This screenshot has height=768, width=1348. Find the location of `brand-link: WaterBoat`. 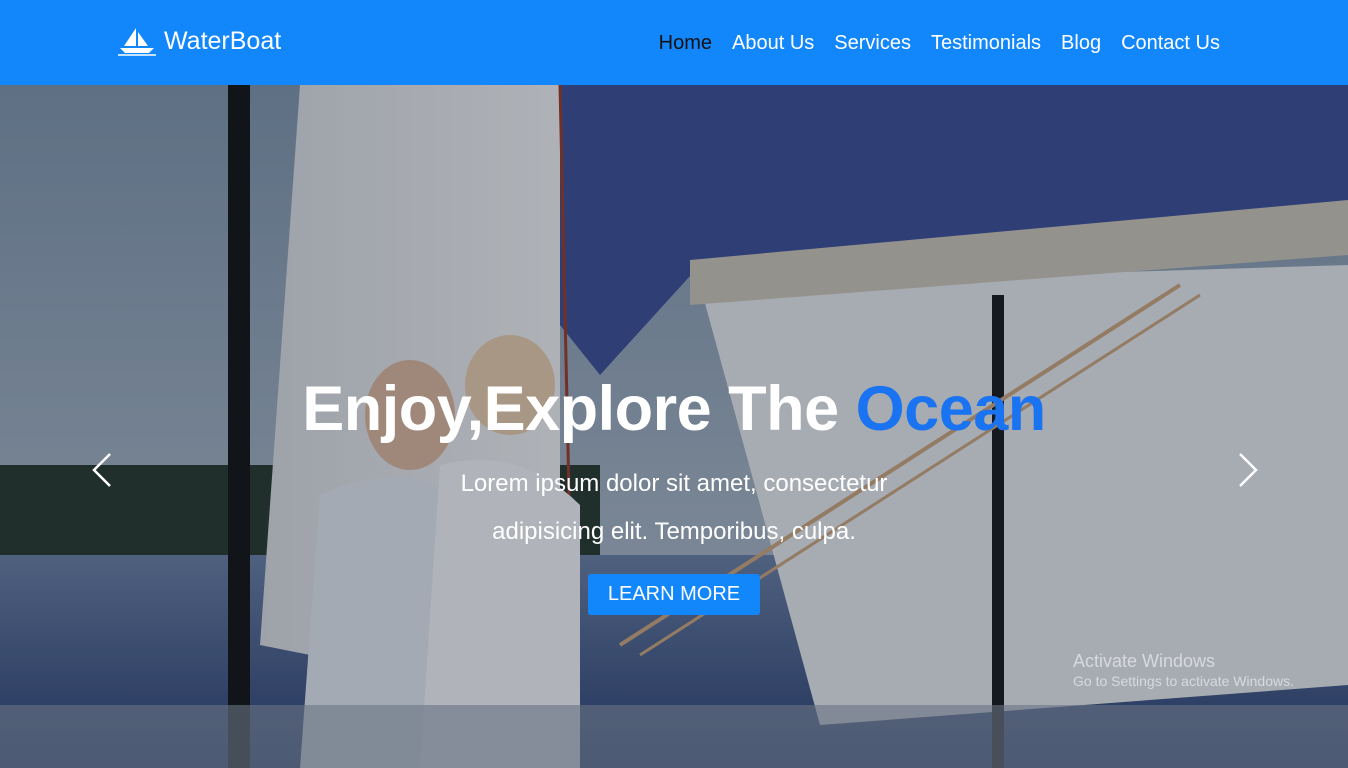

brand-link: WaterBoat is located at coordinates (199, 41).